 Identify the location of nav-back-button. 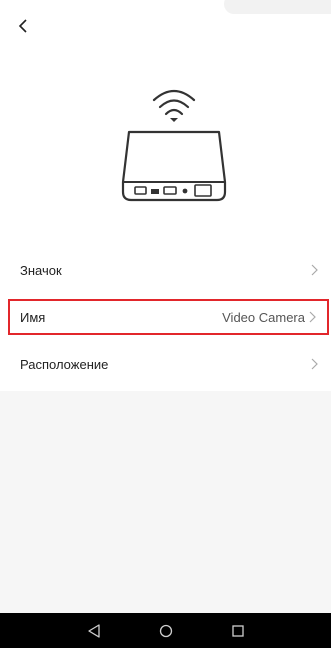
(94, 631).